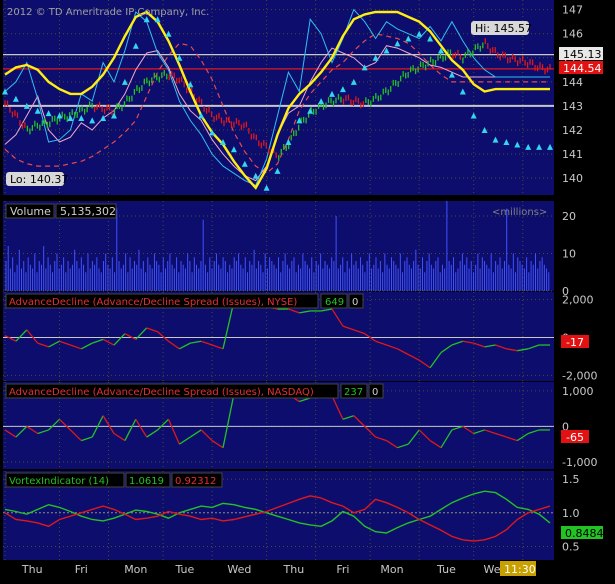 The image size is (615, 584). Describe the element at coordinates (334, 302) in the screenshot. I see `nyse-value-a: 649` at that location.